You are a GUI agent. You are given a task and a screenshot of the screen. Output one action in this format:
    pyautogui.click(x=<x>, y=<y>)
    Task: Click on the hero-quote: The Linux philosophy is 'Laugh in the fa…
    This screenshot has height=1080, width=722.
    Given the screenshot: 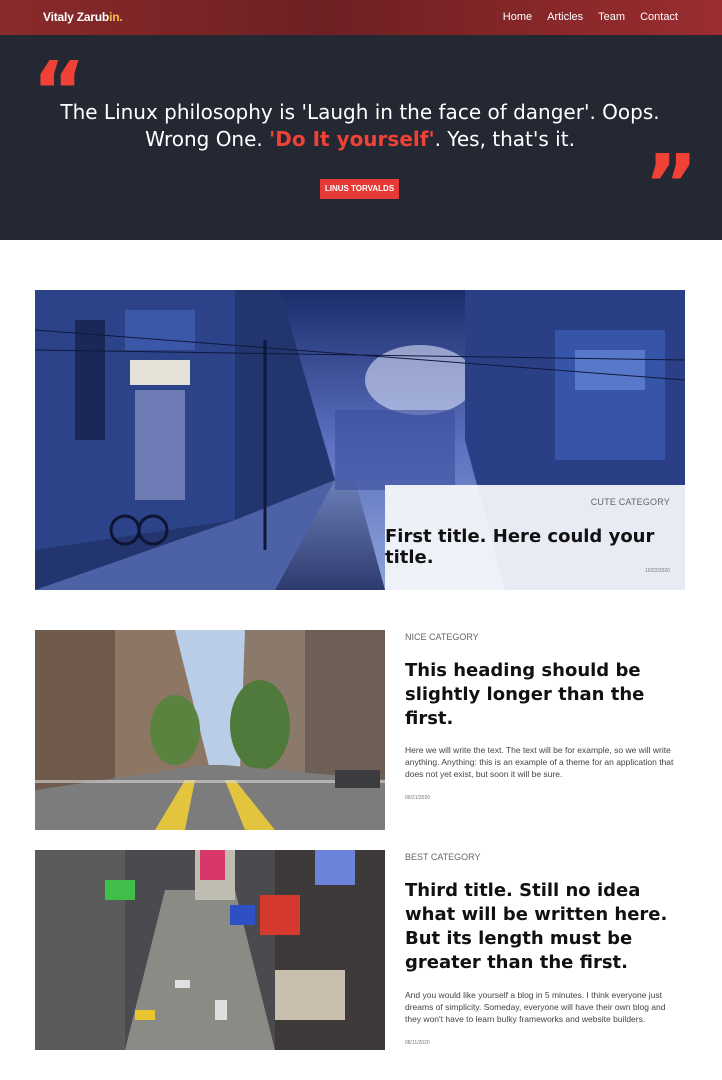 What is the action you would take?
    pyautogui.click(x=360, y=126)
    